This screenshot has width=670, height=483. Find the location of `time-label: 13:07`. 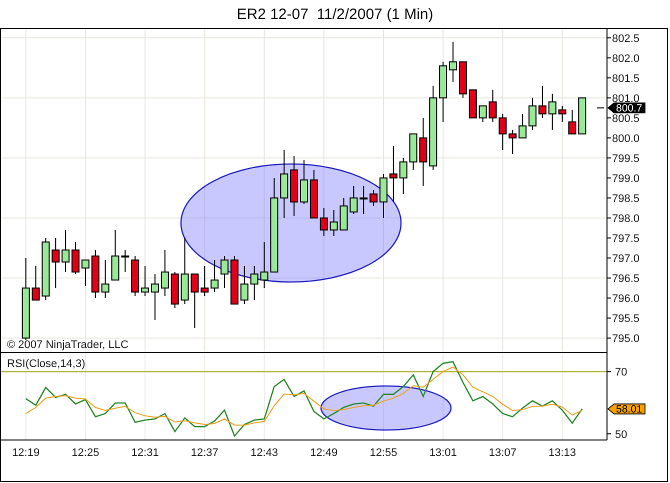

time-label: 13:07 is located at coordinates (502, 453).